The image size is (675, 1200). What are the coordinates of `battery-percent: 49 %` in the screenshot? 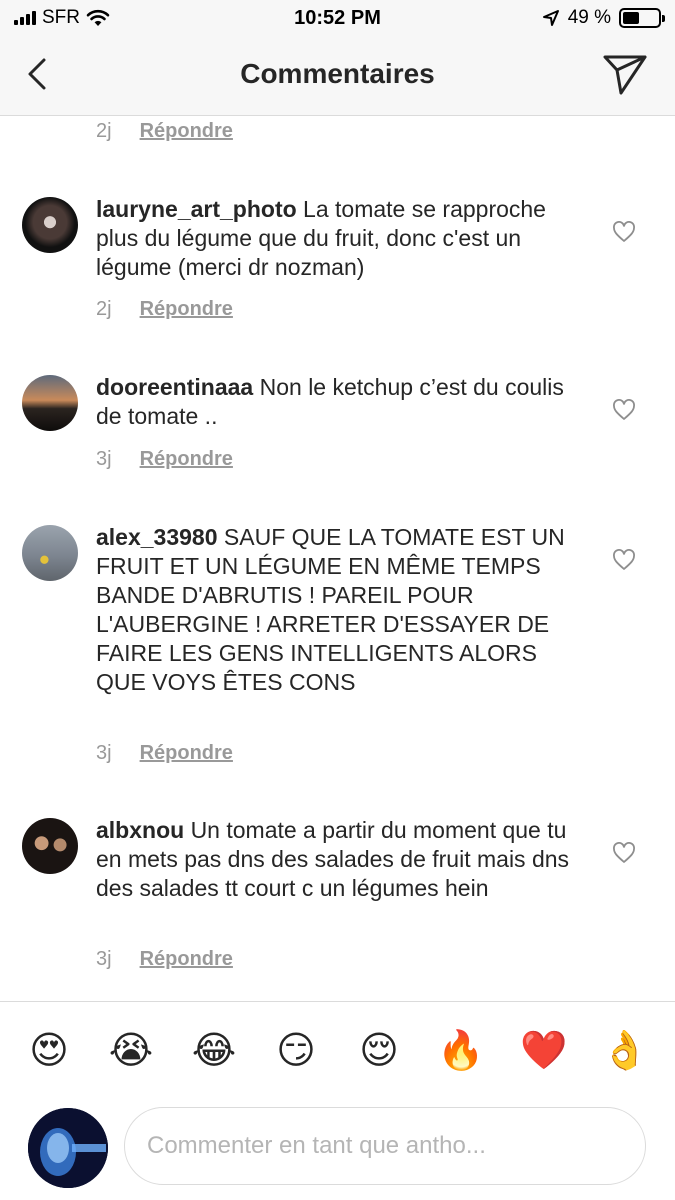 It's located at (589, 17).